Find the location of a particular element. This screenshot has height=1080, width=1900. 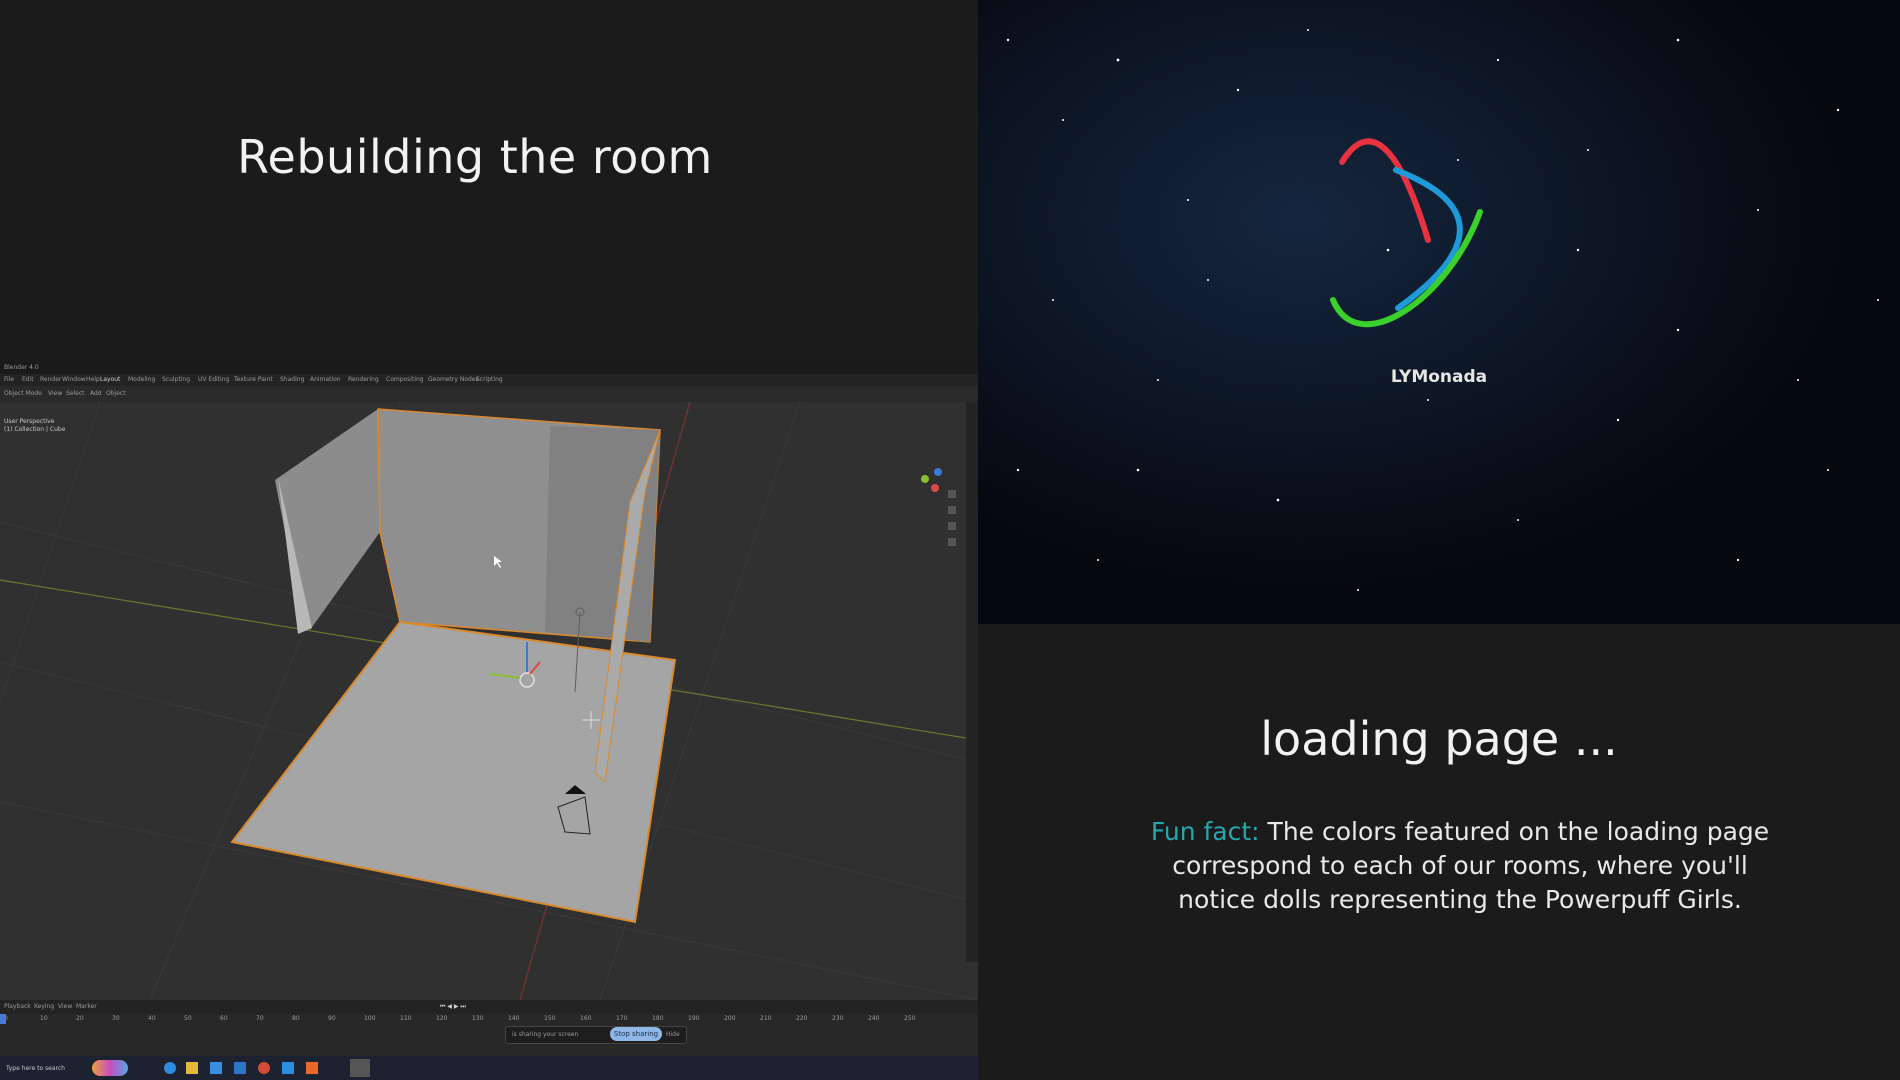

header-select: Select is located at coordinates (75, 393).